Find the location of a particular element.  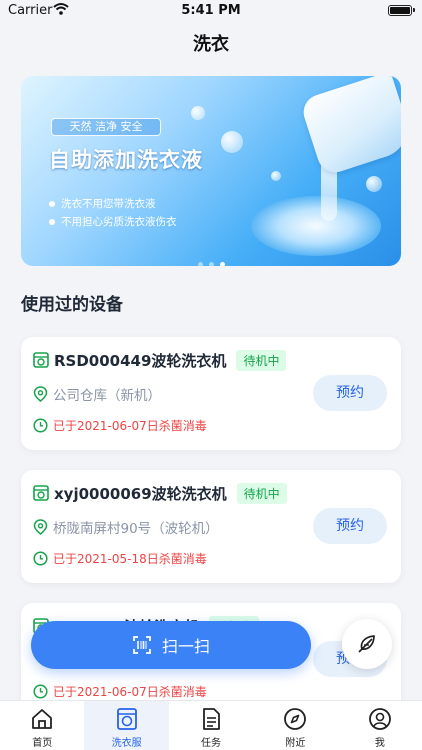

tab-label: 我 is located at coordinates (379, 743).